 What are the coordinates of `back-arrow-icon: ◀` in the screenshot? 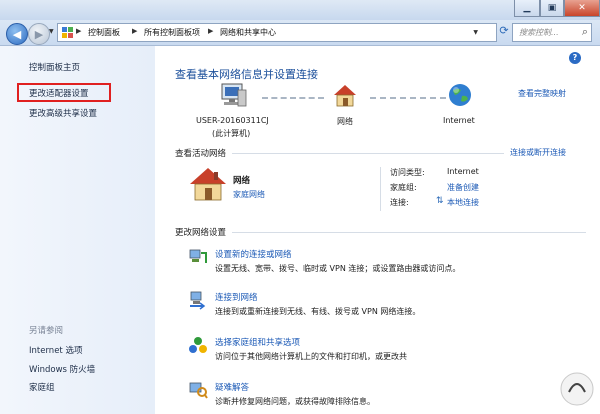 It's located at (17, 34).